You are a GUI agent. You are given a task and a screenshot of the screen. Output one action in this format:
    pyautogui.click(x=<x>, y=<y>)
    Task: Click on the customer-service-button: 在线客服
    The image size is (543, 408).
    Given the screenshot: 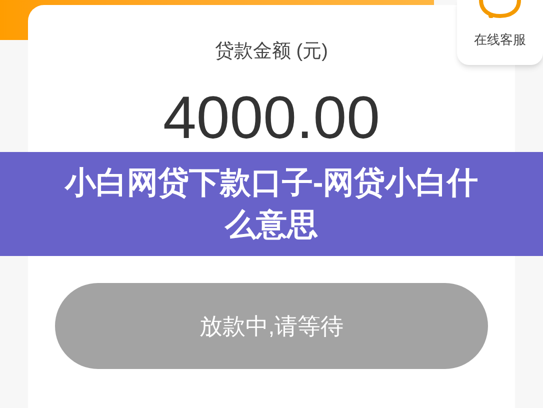 What is the action you would take?
    pyautogui.click(x=500, y=32)
    